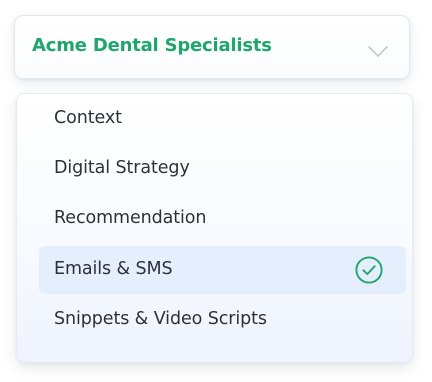 The width and height of the screenshot is (432, 382). Describe the element at coordinates (222, 219) in the screenshot. I see `menu-item-recommendation: Recommendation` at that location.